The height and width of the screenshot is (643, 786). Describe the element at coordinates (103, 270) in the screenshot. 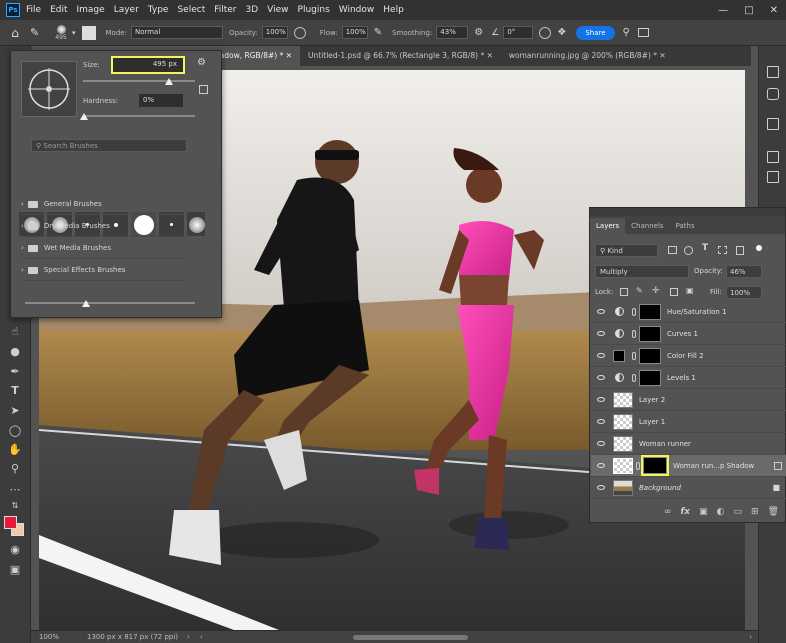

I see `folder-special-effects-brushes: › Special Effects Brushes` at that location.